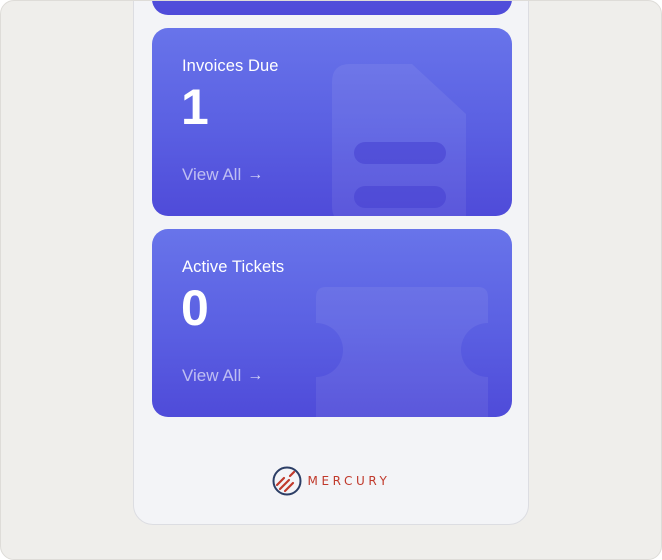 The height and width of the screenshot is (560, 662). I want to click on view-all-tickets-link: View All →, so click(222, 376).